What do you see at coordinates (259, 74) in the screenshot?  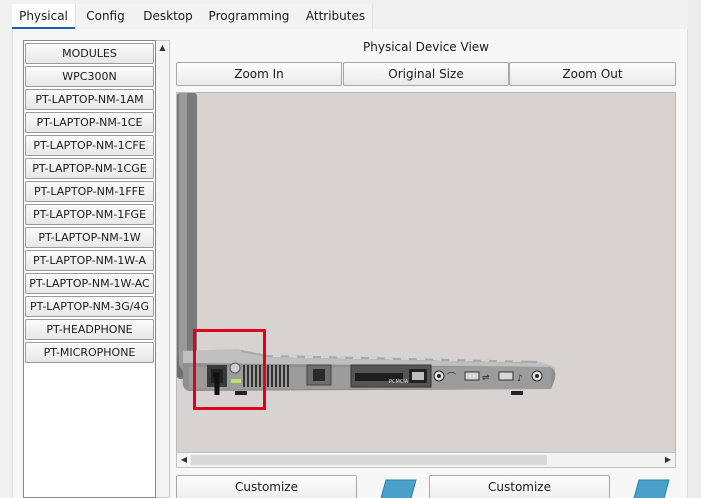 I see `zoom-in-button: Zoom In` at bounding box center [259, 74].